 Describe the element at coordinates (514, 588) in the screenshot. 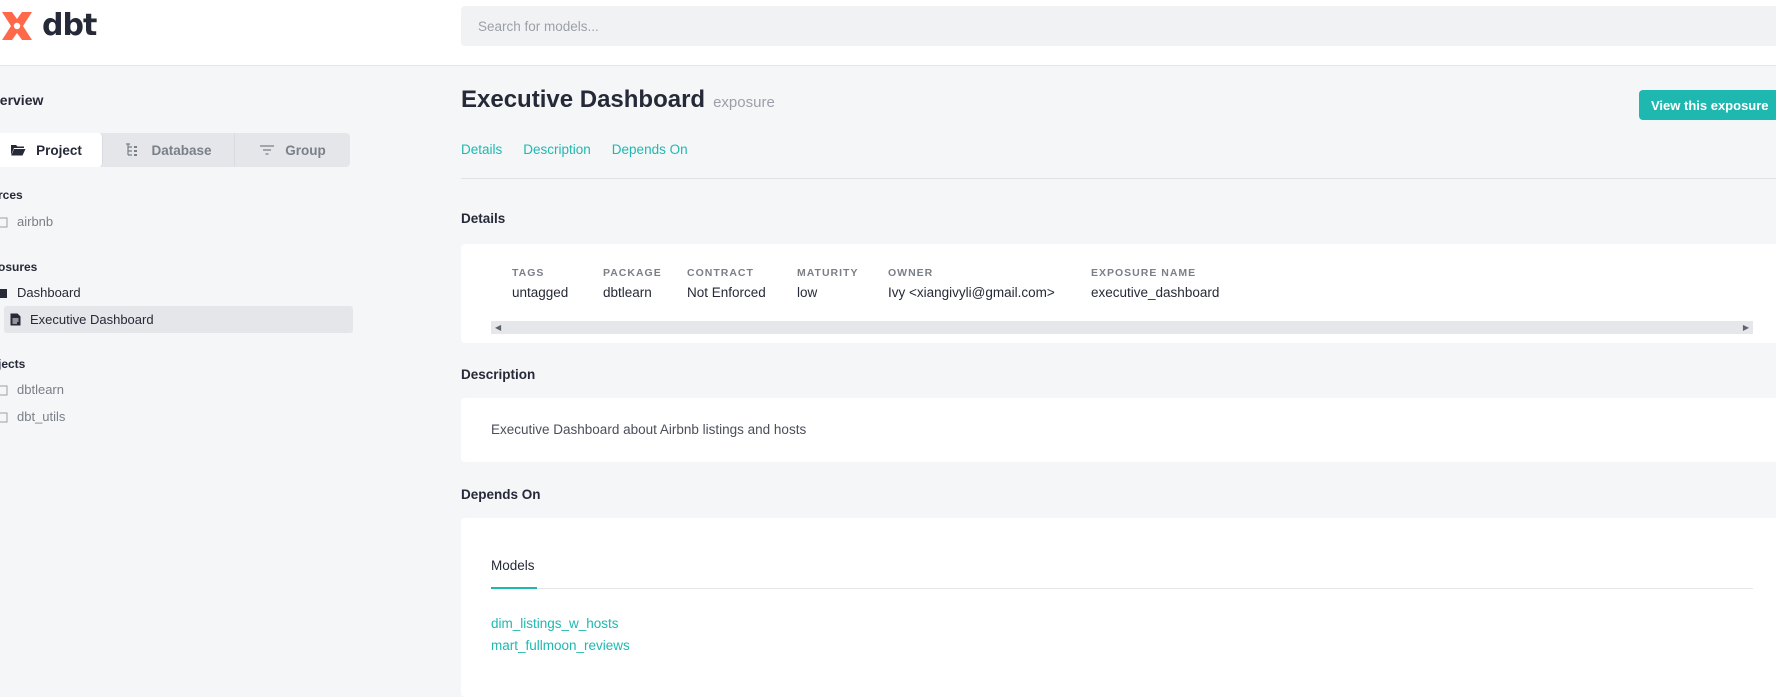

I see `tab-models-underline` at that location.